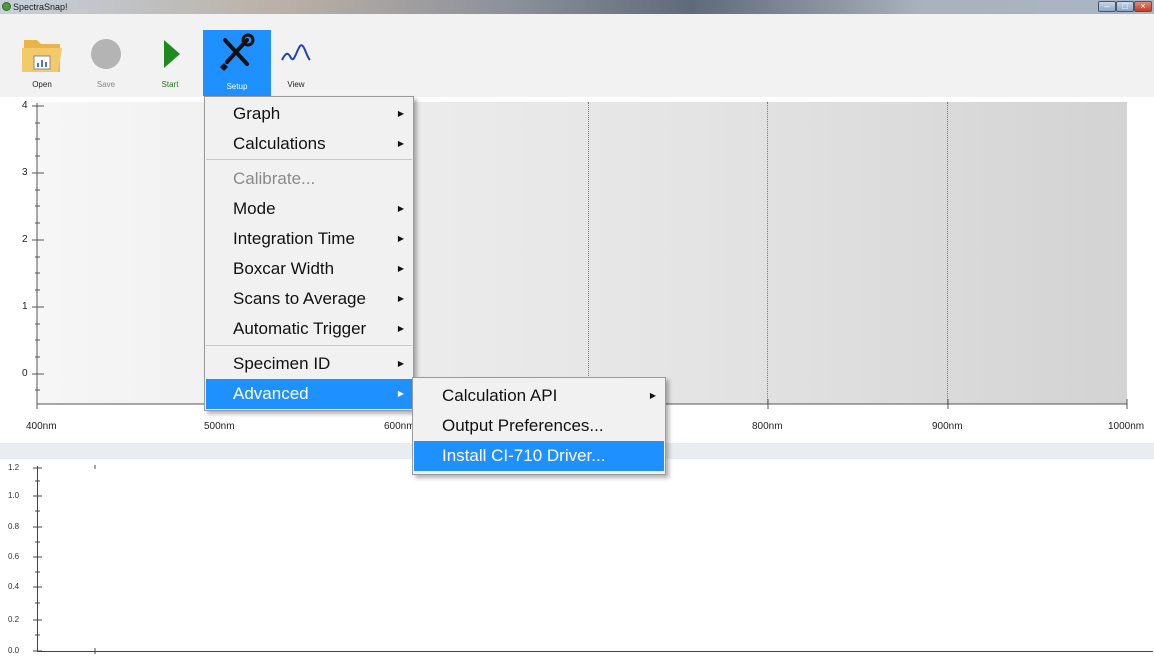 The width and height of the screenshot is (1154, 660). I want to click on view-button: View, so click(296, 61).